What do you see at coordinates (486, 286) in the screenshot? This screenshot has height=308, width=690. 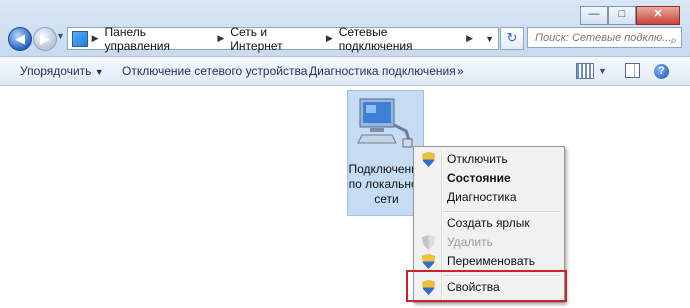 I see `properties-highlight-box` at bounding box center [486, 286].